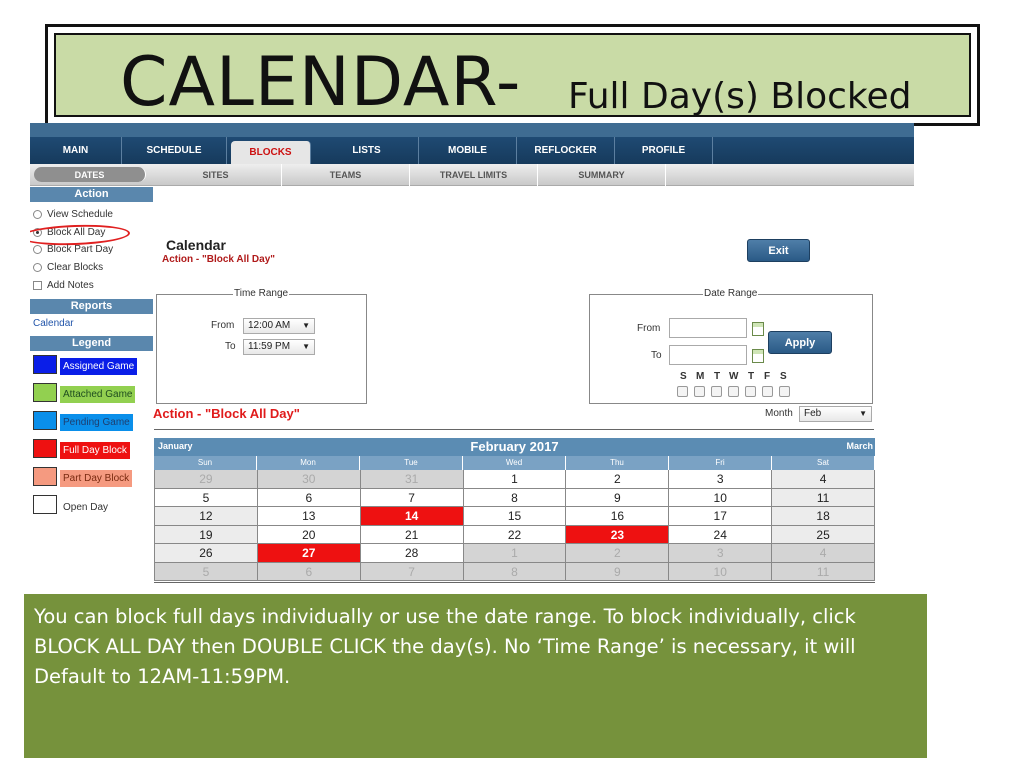 This screenshot has height=768, width=1024. I want to click on next-month-link: March, so click(859, 446).